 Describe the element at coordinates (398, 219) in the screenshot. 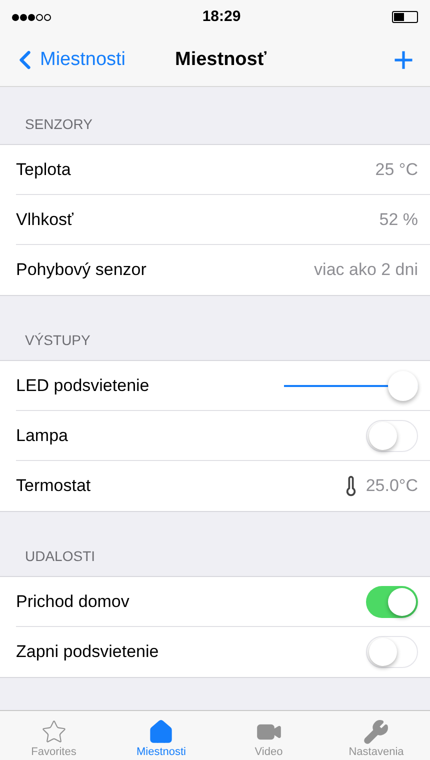

I see `value-text: 52 %` at that location.